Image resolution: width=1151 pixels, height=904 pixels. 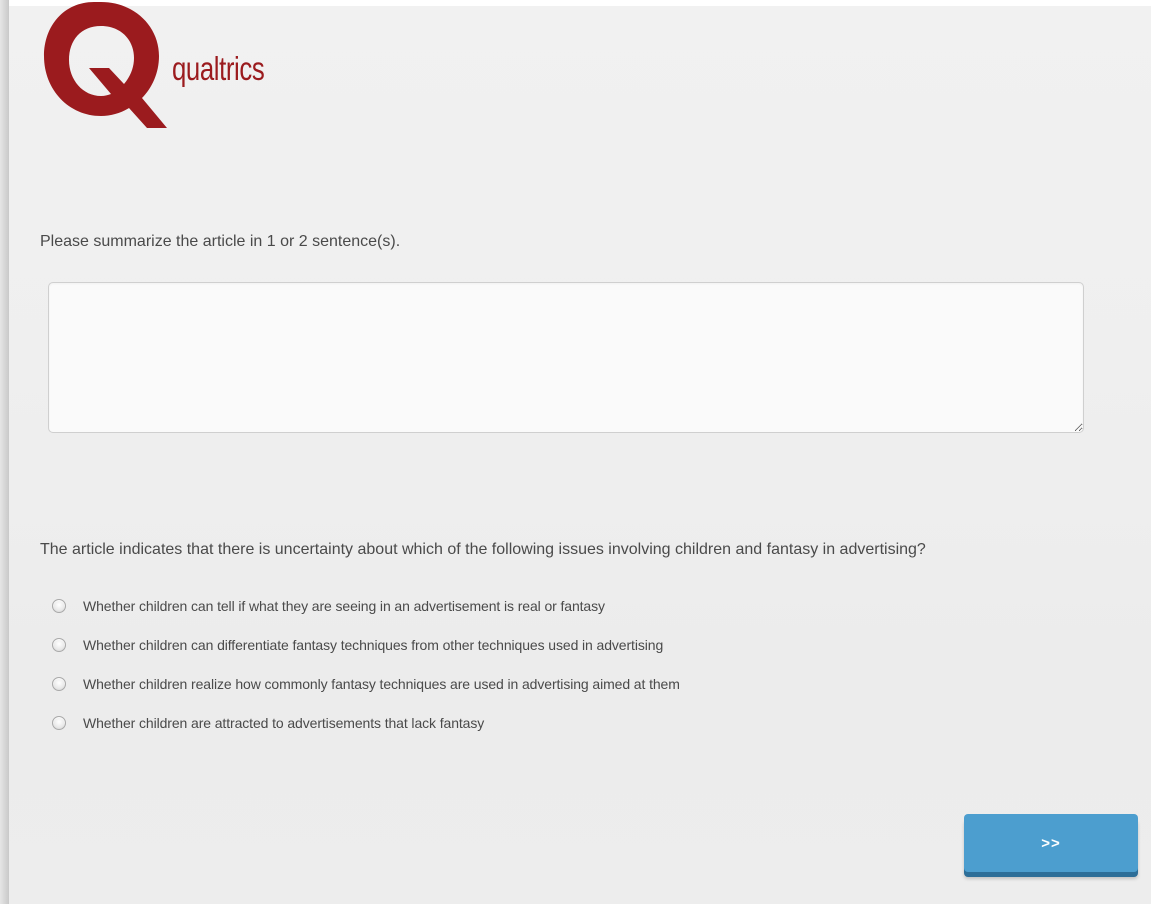 I want to click on logo-wordmark: qualtrics, so click(x=218, y=68).